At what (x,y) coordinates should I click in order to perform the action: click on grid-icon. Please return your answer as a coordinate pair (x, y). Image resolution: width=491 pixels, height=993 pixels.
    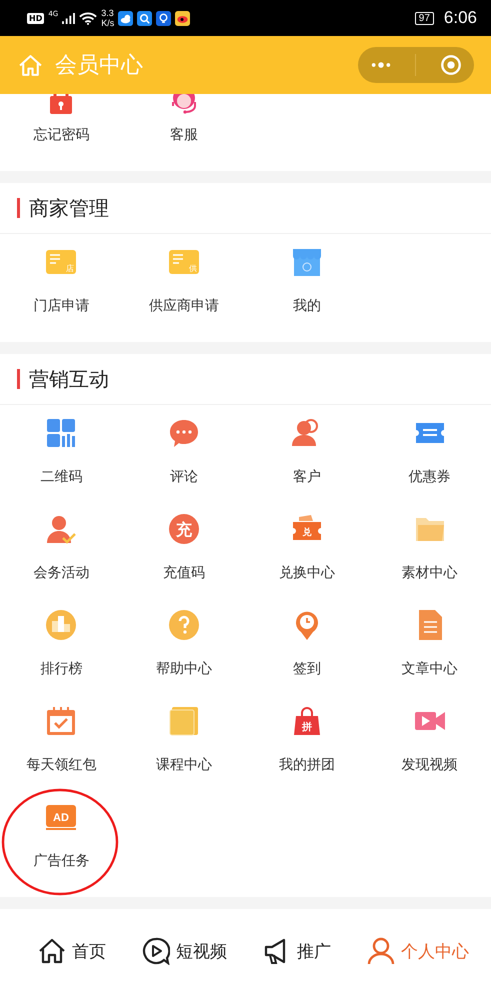
    Looking at the image, I should click on (61, 433).